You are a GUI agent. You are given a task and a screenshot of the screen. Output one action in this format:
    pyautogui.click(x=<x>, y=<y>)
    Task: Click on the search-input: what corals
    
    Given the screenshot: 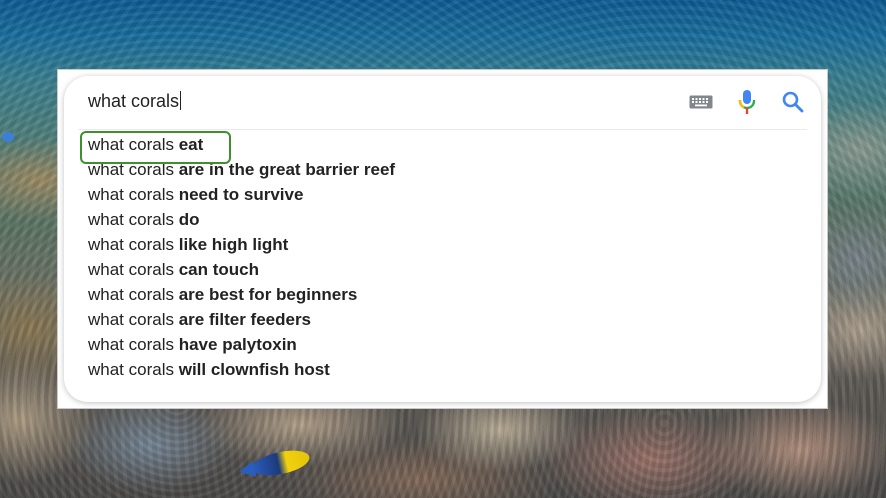 What is the action you would take?
    pyautogui.click(x=135, y=101)
    